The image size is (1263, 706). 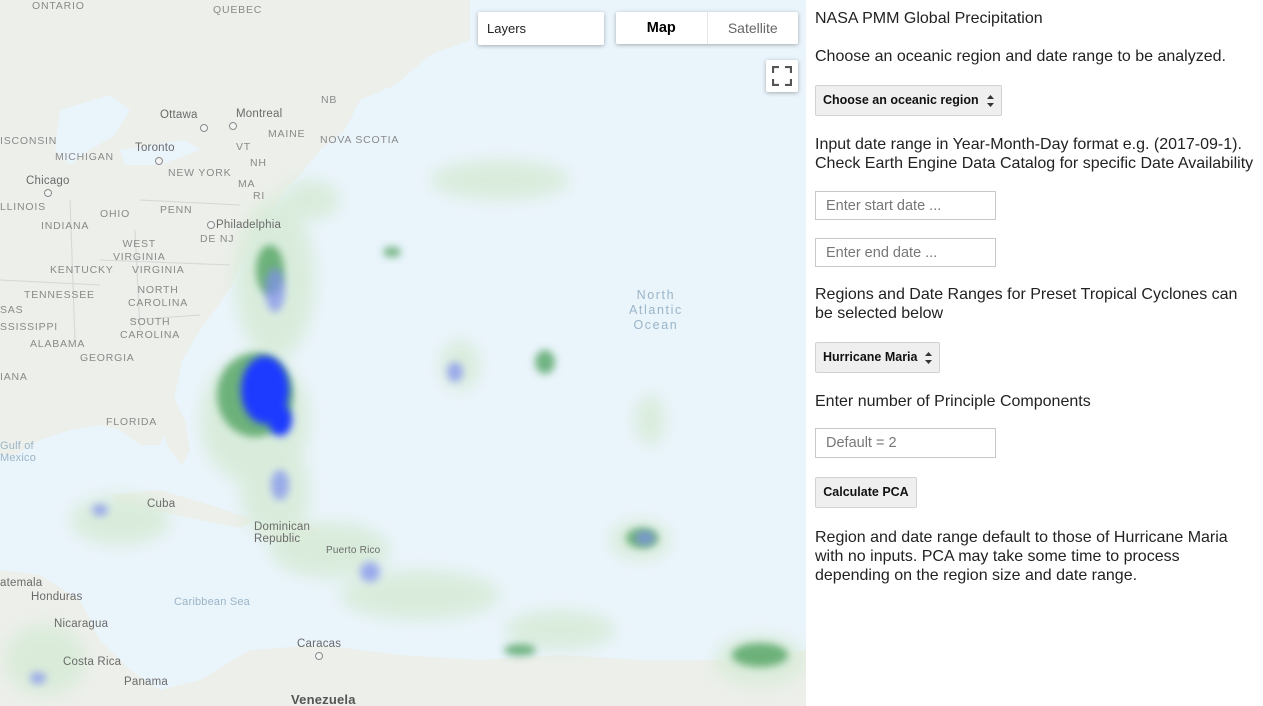 I want to click on city-dot-caracas, so click(x=319, y=656).